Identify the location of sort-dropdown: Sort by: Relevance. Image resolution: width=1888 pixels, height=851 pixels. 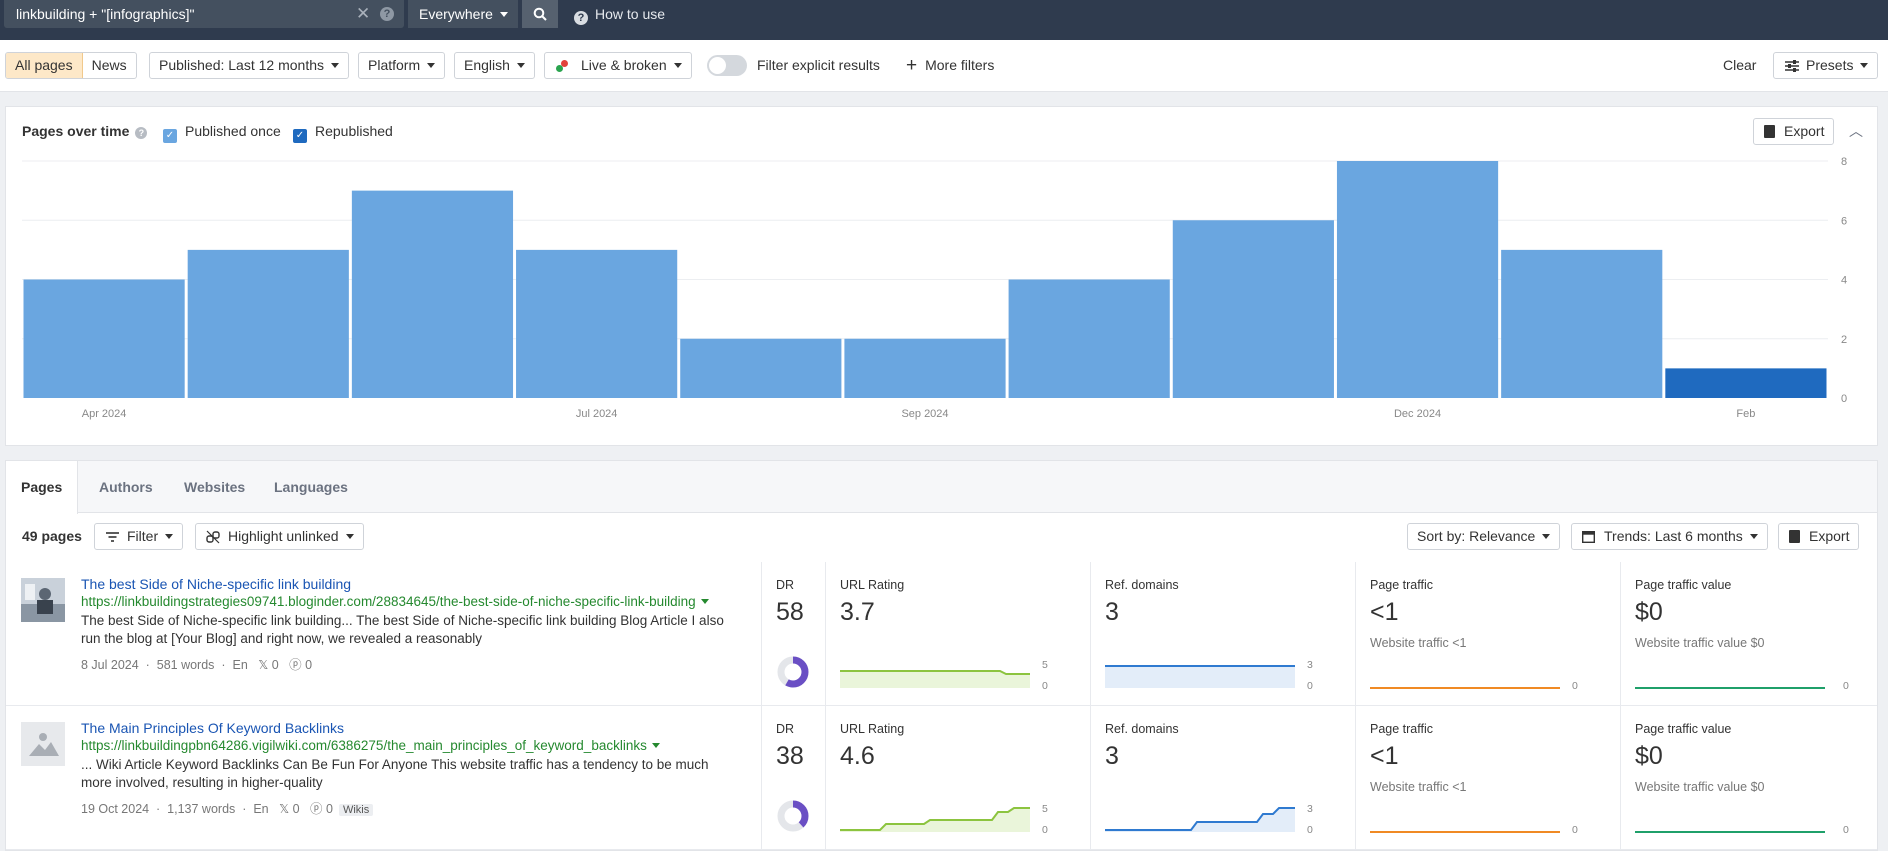
(1484, 536).